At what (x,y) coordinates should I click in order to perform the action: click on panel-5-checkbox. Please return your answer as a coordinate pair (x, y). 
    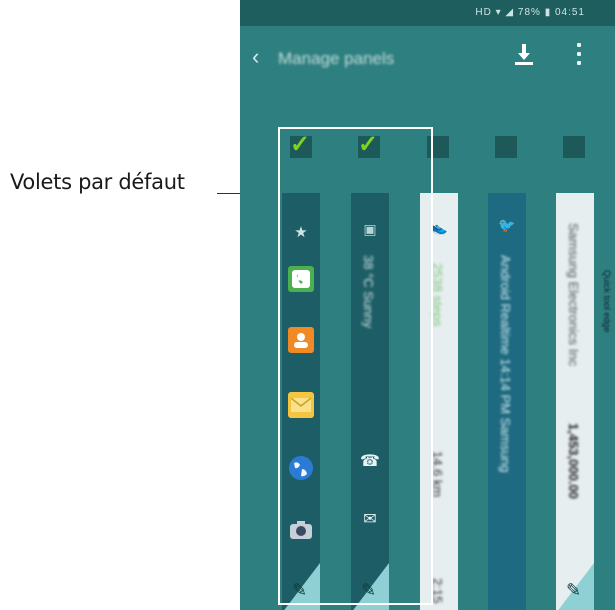
    Looking at the image, I should click on (574, 147).